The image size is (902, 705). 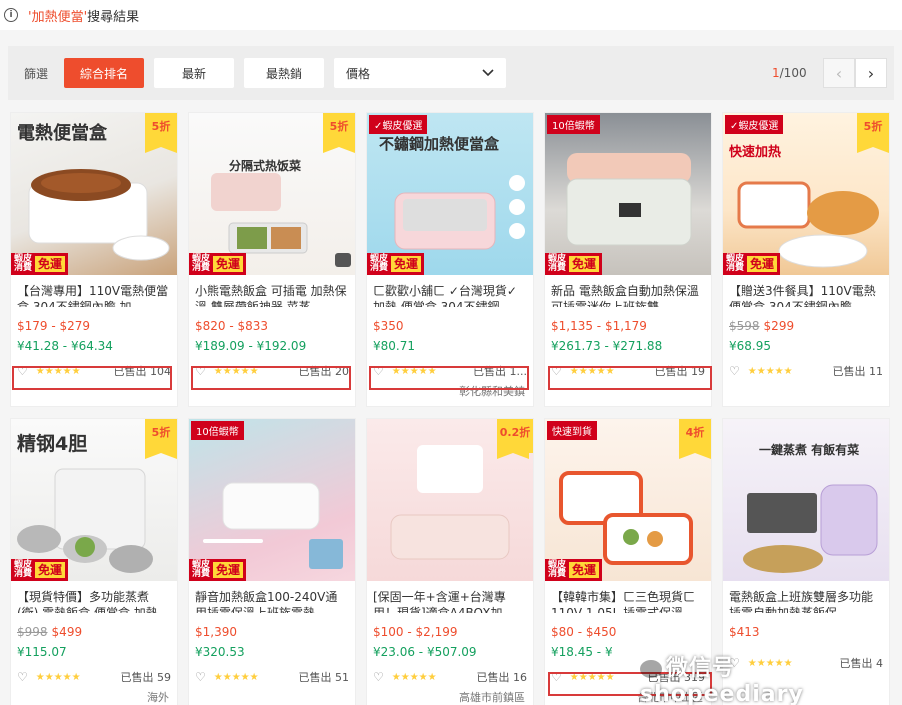 What do you see at coordinates (680, 371) in the screenshot?
I see `sold-count: 已售出 19` at bounding box center [680, 371].